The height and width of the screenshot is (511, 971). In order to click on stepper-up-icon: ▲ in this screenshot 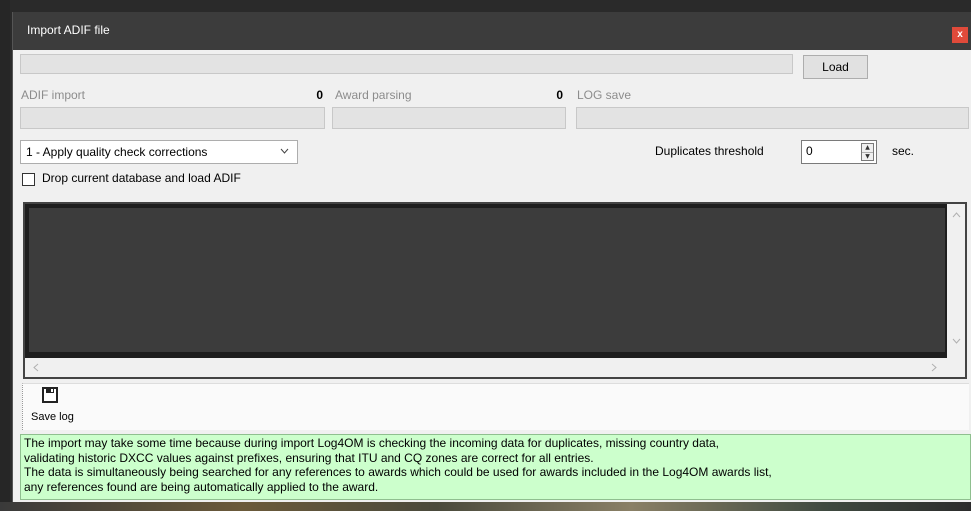, I will do `click(867, 148)`.